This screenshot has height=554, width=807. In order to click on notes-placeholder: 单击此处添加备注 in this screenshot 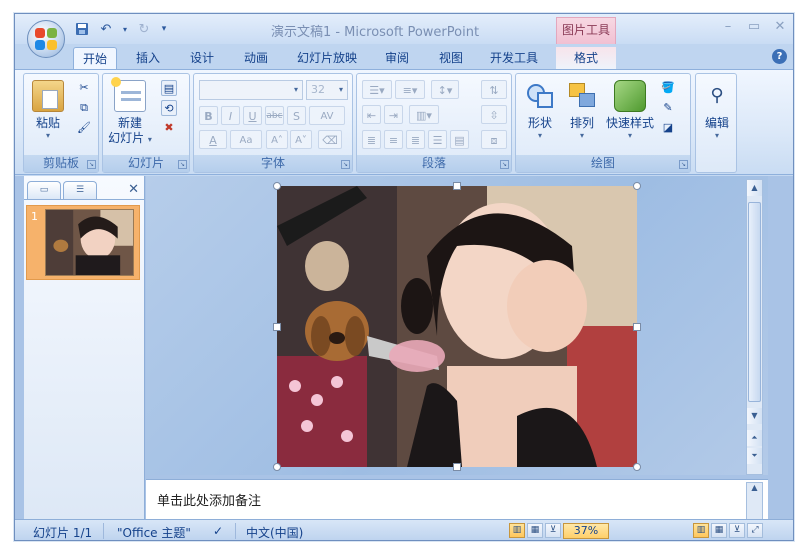, I will do `click(209, 499)`.